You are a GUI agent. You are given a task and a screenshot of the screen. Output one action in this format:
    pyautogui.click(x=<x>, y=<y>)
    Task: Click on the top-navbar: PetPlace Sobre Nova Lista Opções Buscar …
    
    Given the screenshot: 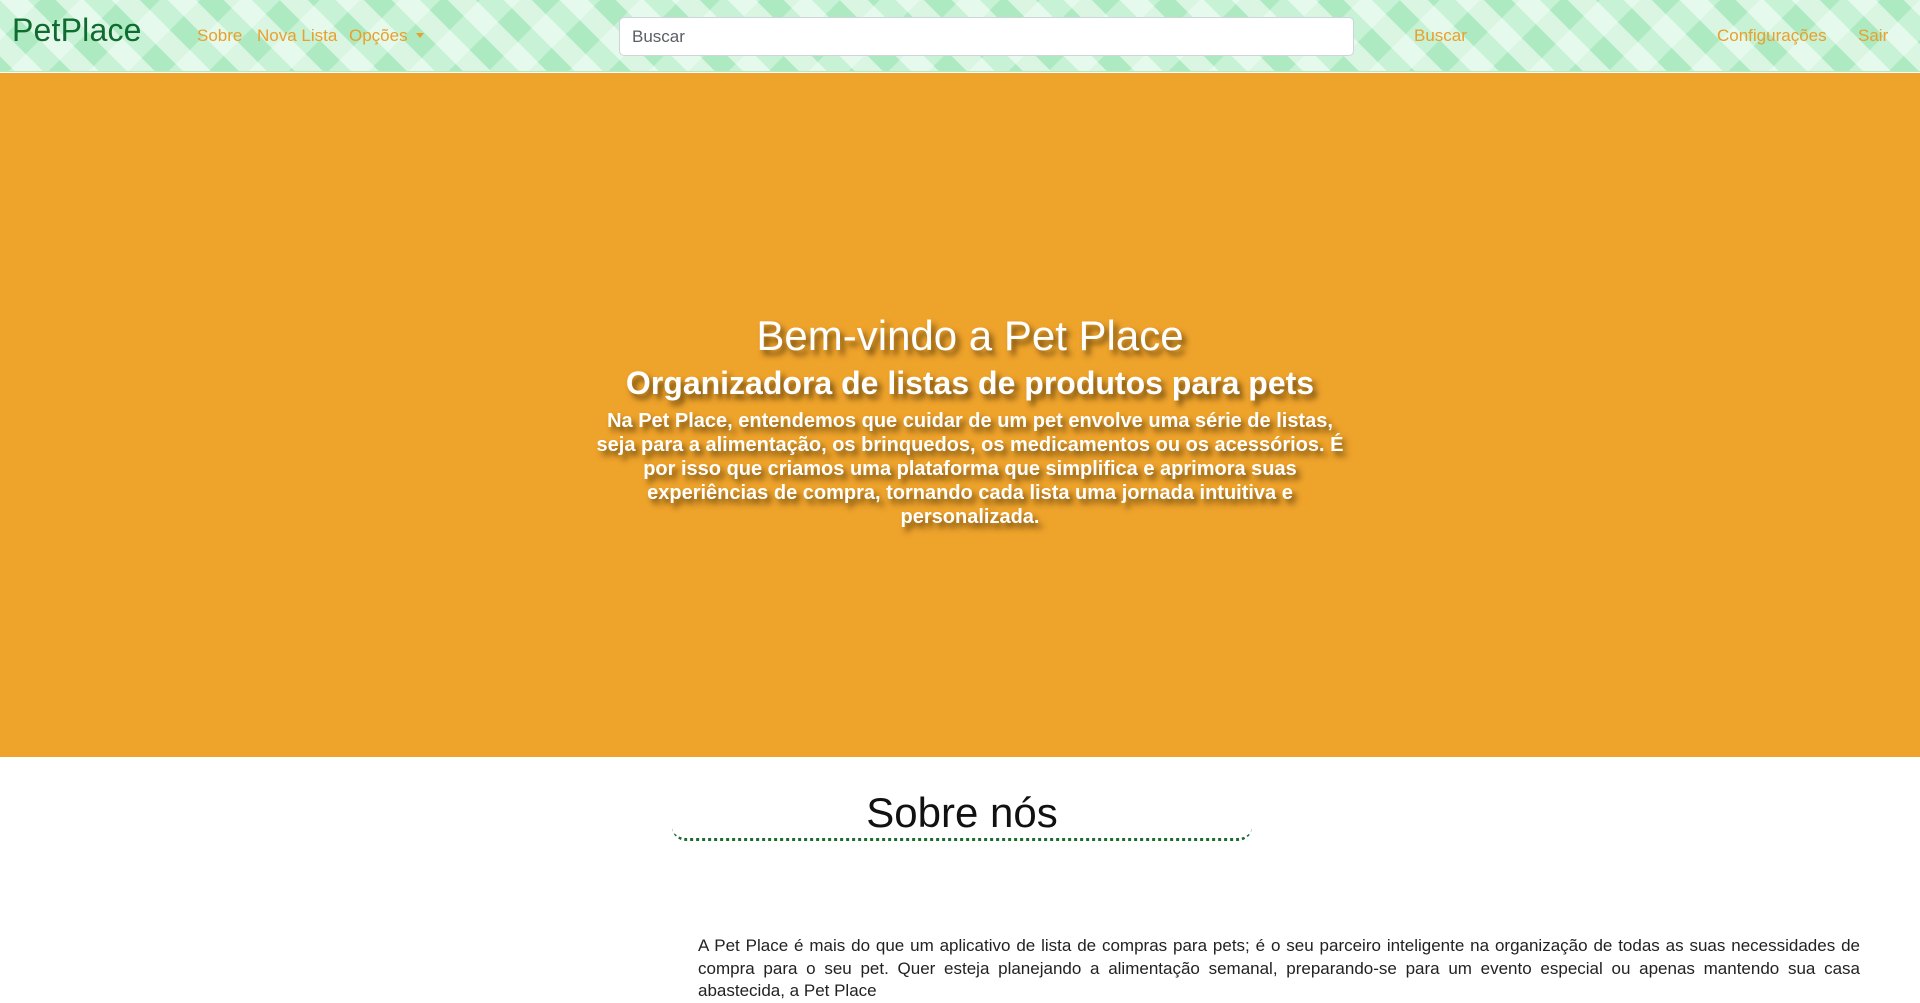 What is the action you would take?
    pyautogui.click(x=960, y=36)
    